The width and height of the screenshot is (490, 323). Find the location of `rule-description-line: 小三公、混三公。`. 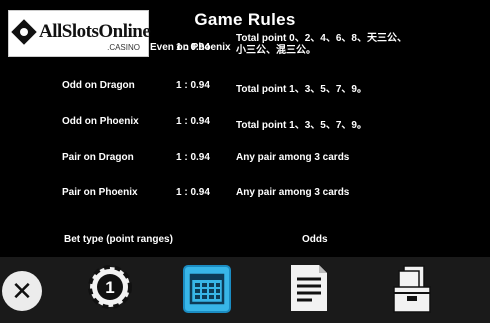

rule-description-line: 小三公、混三公。 is located at coordinates (276, 50).